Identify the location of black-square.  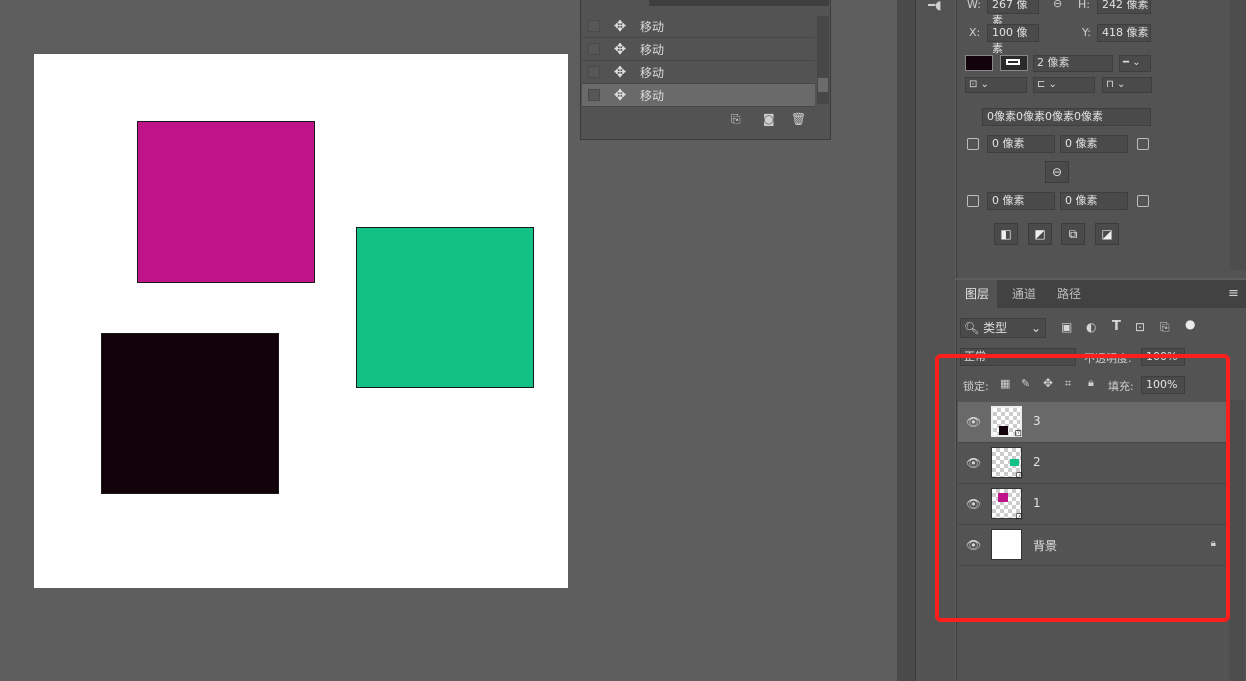
(190, 413).